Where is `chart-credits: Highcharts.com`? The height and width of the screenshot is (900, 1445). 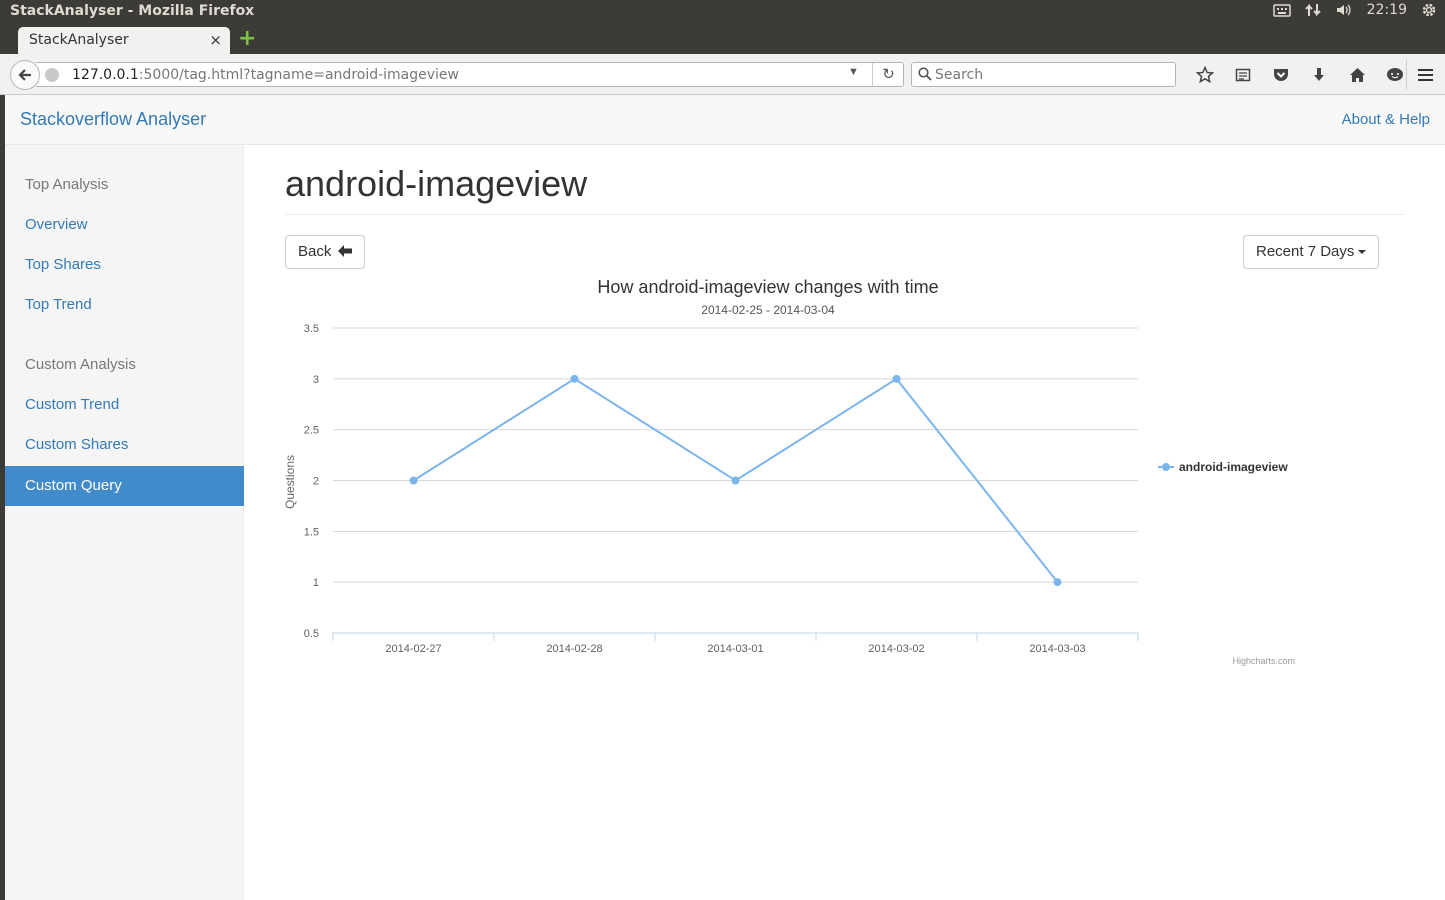 chart-credits: Highcharts.com is located at coordinates (1263, 661).